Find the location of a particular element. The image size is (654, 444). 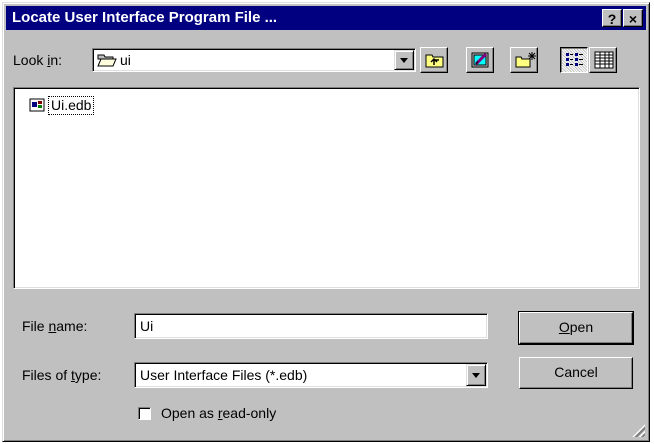

filetype-value: User Interface Files (*.edb) is located at coordinates (224, 375).